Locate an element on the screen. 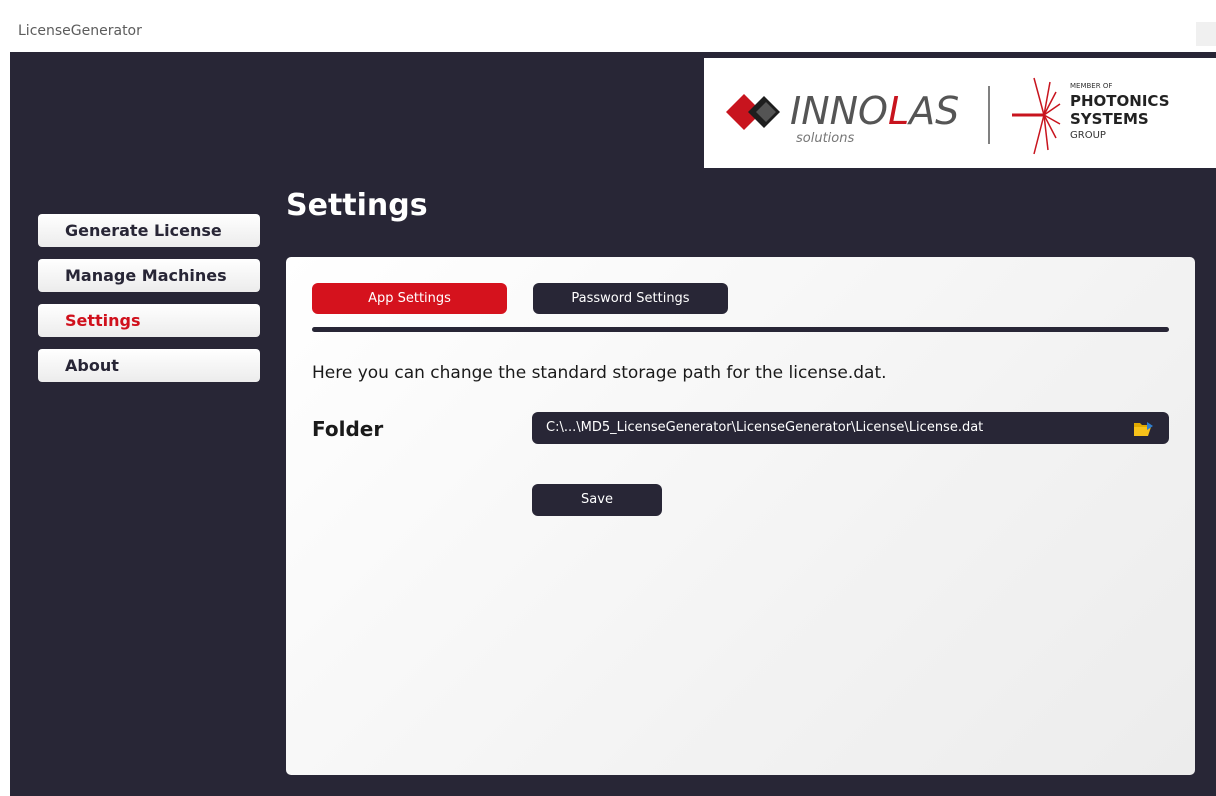 This screenshot has height=796, width=1216. page-title: Settings is located at coordinates (357, 205).